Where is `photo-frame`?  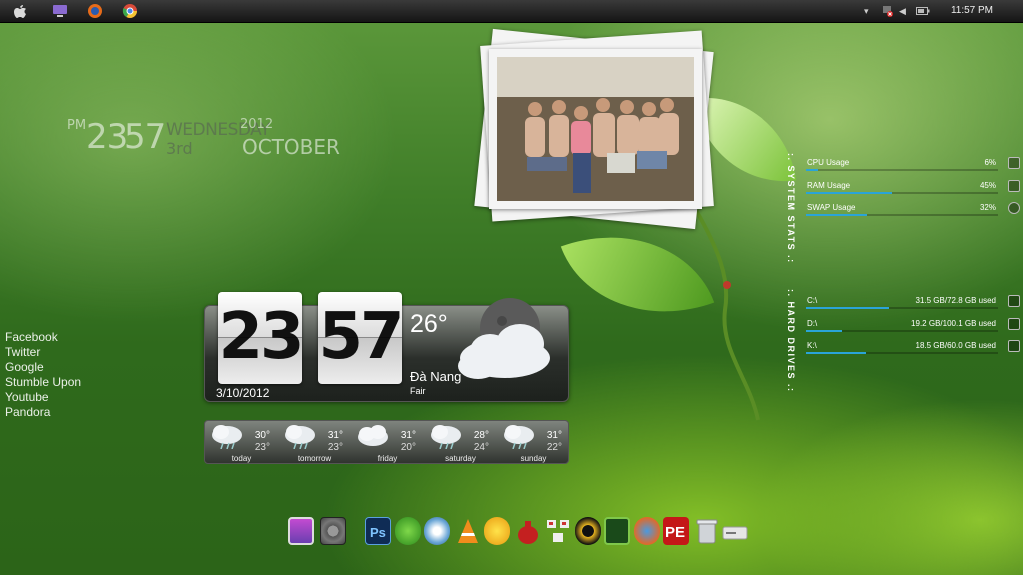 photo-frame is located at coordinates (595, 129).